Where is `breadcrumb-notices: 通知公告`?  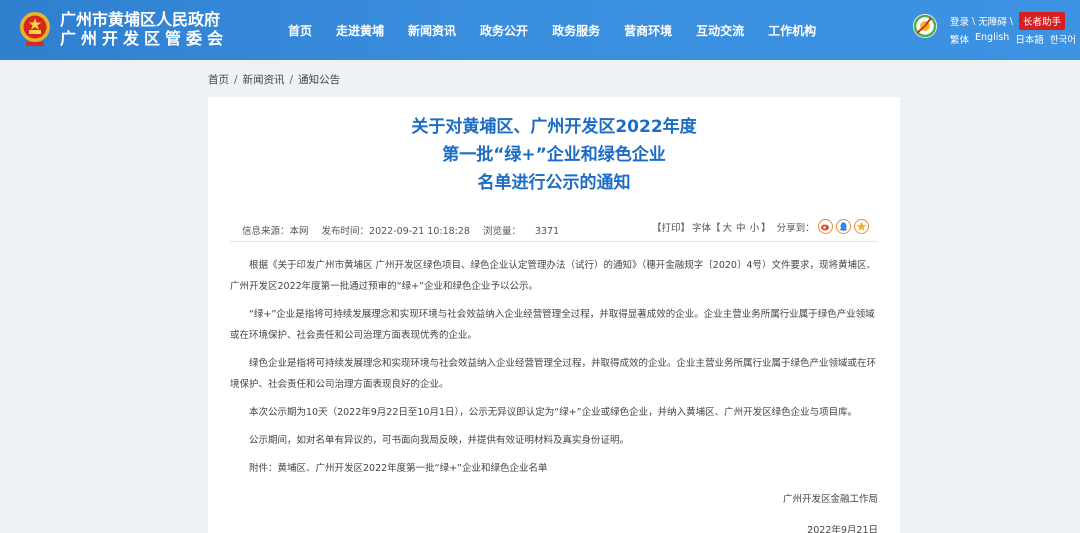 breadcrumb-notices: 通知公告 is located at coordinates (319, 80).